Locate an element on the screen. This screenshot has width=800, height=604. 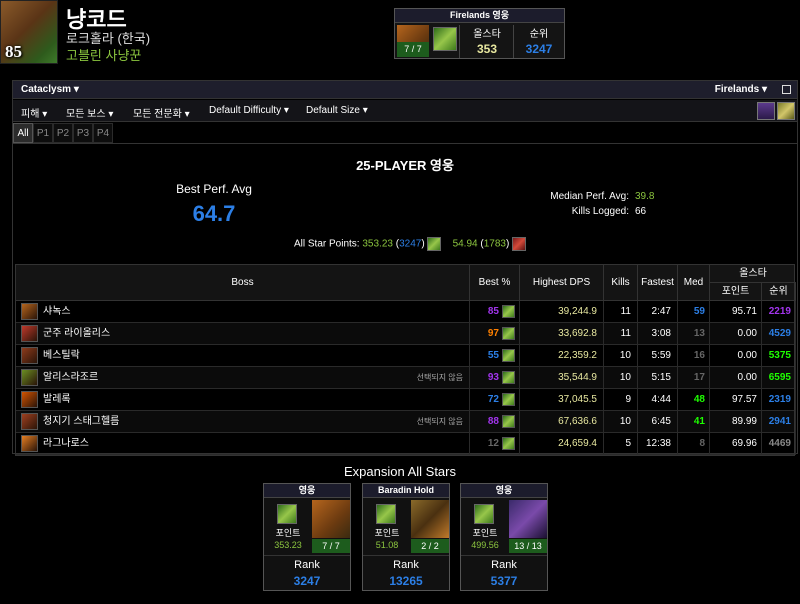
tab-p2: P2 is located at coordinates (63, 133).